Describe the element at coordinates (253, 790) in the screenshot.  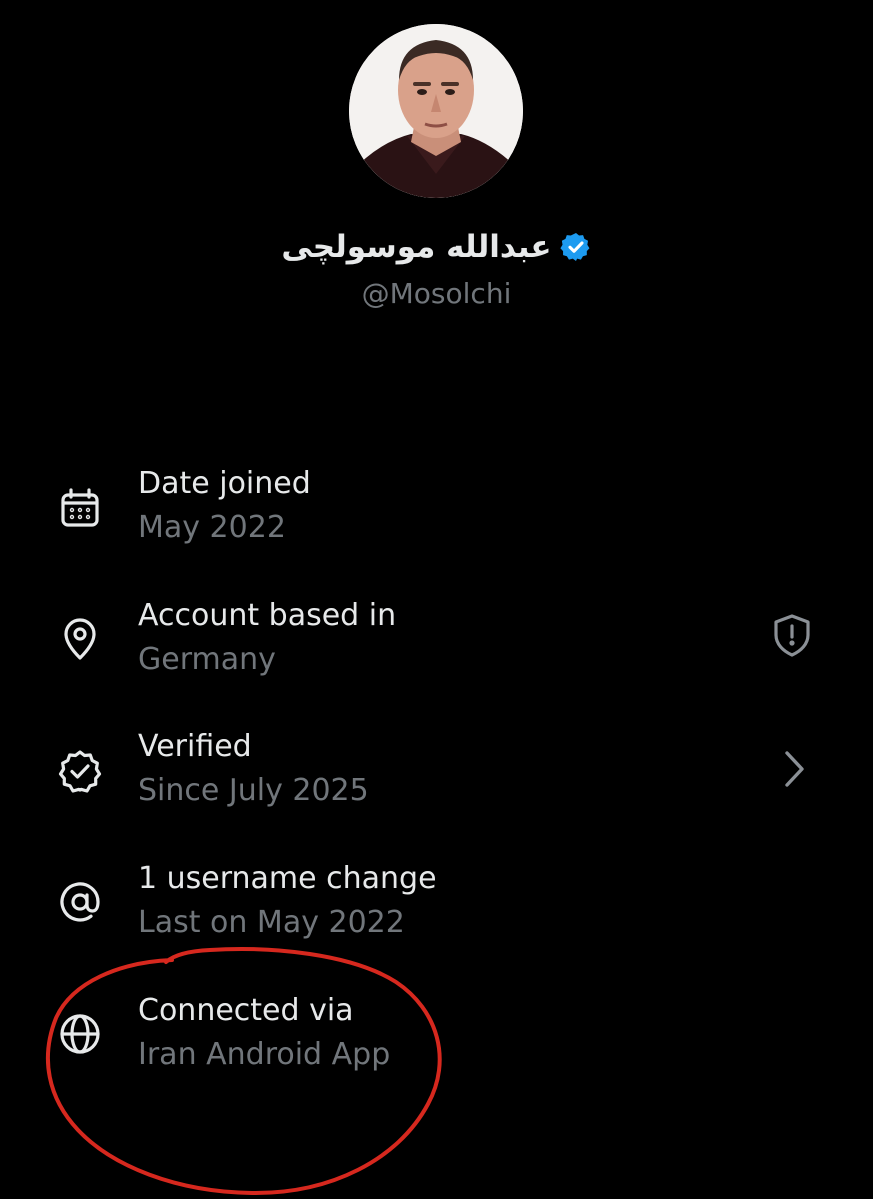
I see `row-subtitle: Since July 2025` at that location.